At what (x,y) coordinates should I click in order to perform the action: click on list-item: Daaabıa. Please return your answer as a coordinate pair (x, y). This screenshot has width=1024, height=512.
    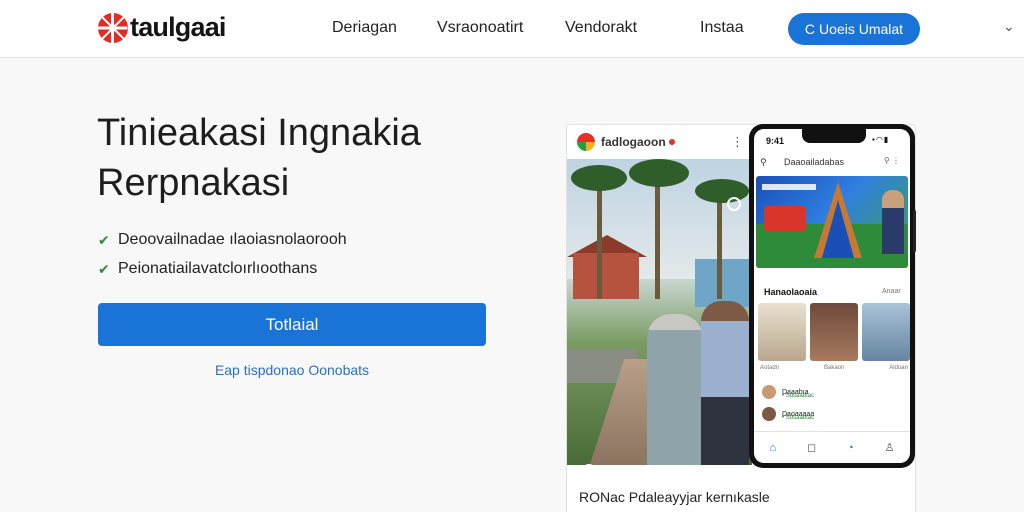
    Looking at the image, I should click on (833, 392).